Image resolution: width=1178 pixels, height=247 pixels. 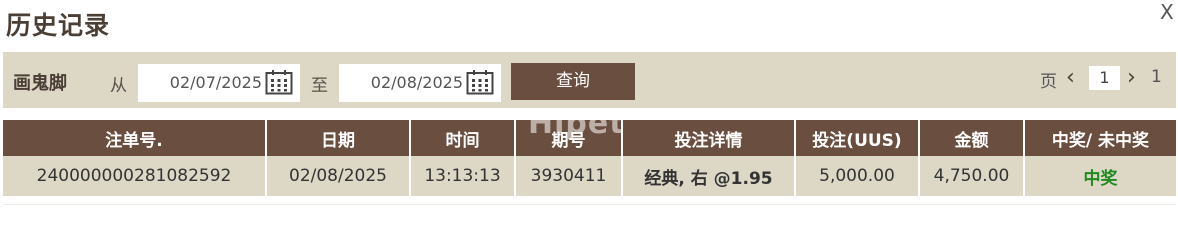 What do you see at coordinates (589, 204) in the screenshot?
I see `divider` at bounding box center [589, 204].